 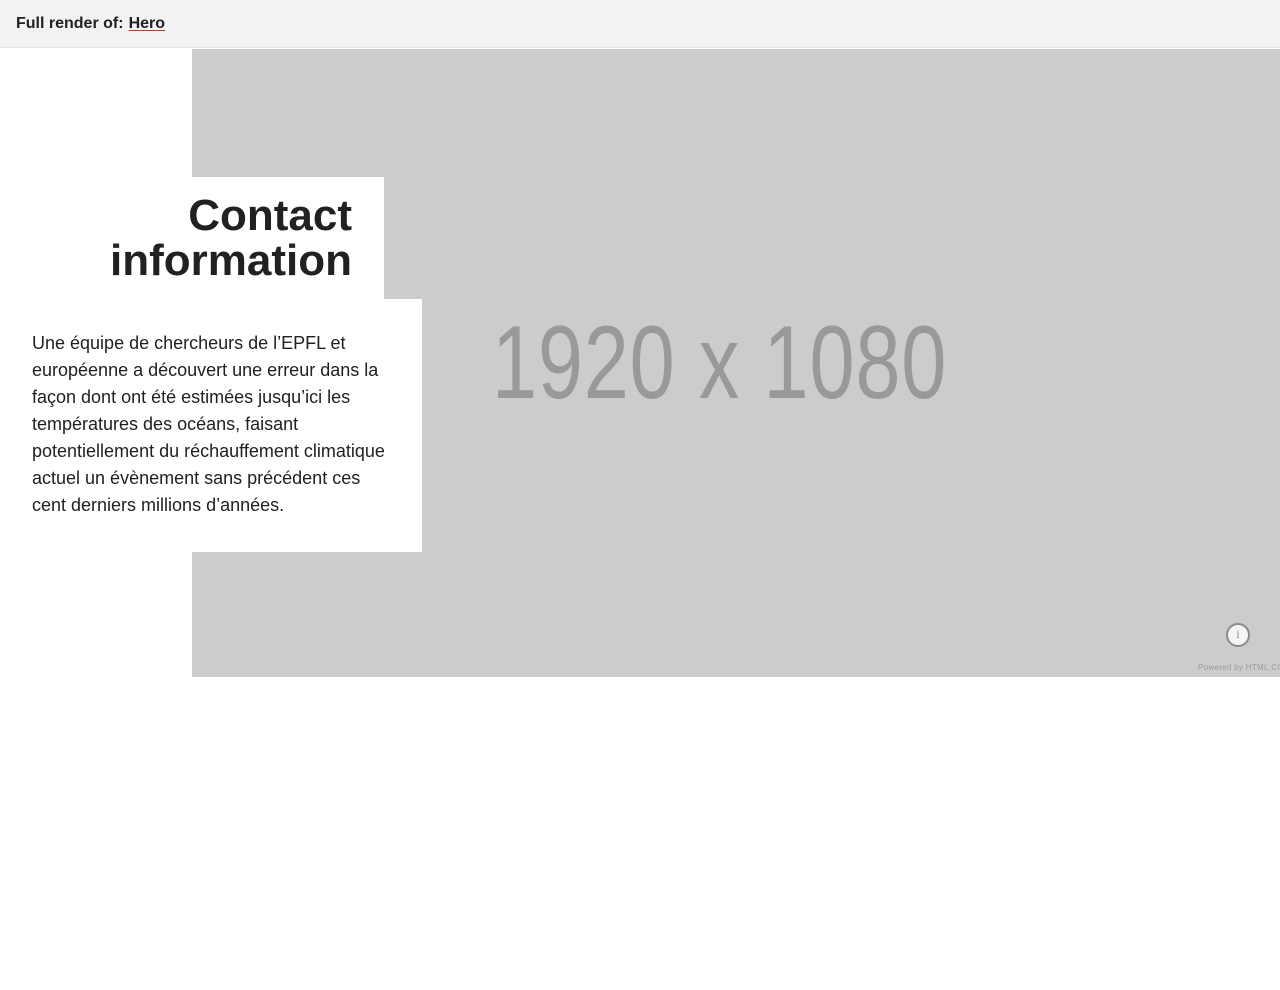 I want to click on powered-by-label: Powered by HTML.CO, so click(x=1239, y=667).